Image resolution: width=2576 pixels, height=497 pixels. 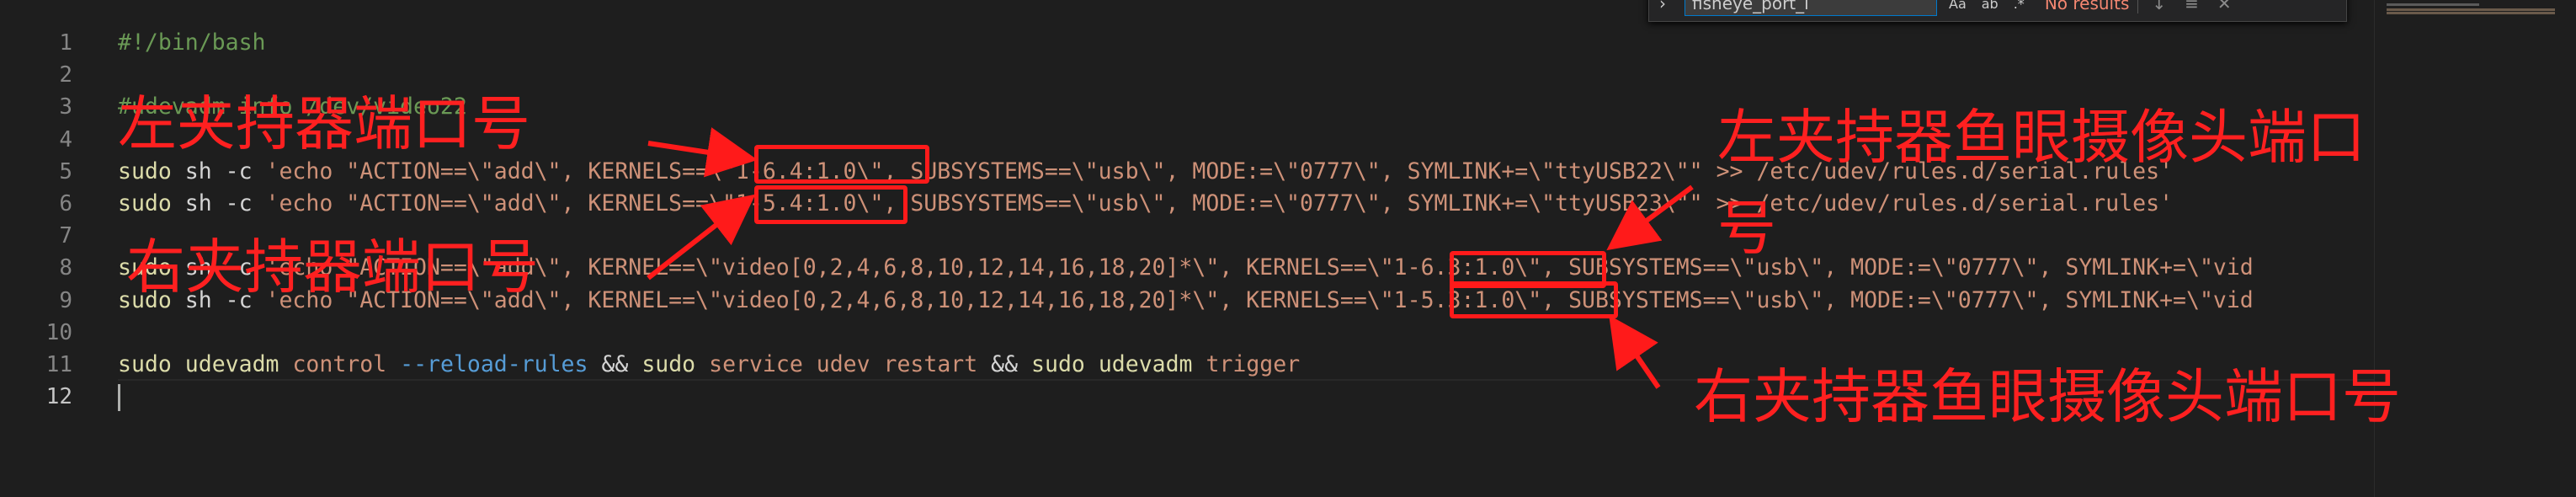 I want to click on arrow-right-gripper, so click(x=702, y=238).